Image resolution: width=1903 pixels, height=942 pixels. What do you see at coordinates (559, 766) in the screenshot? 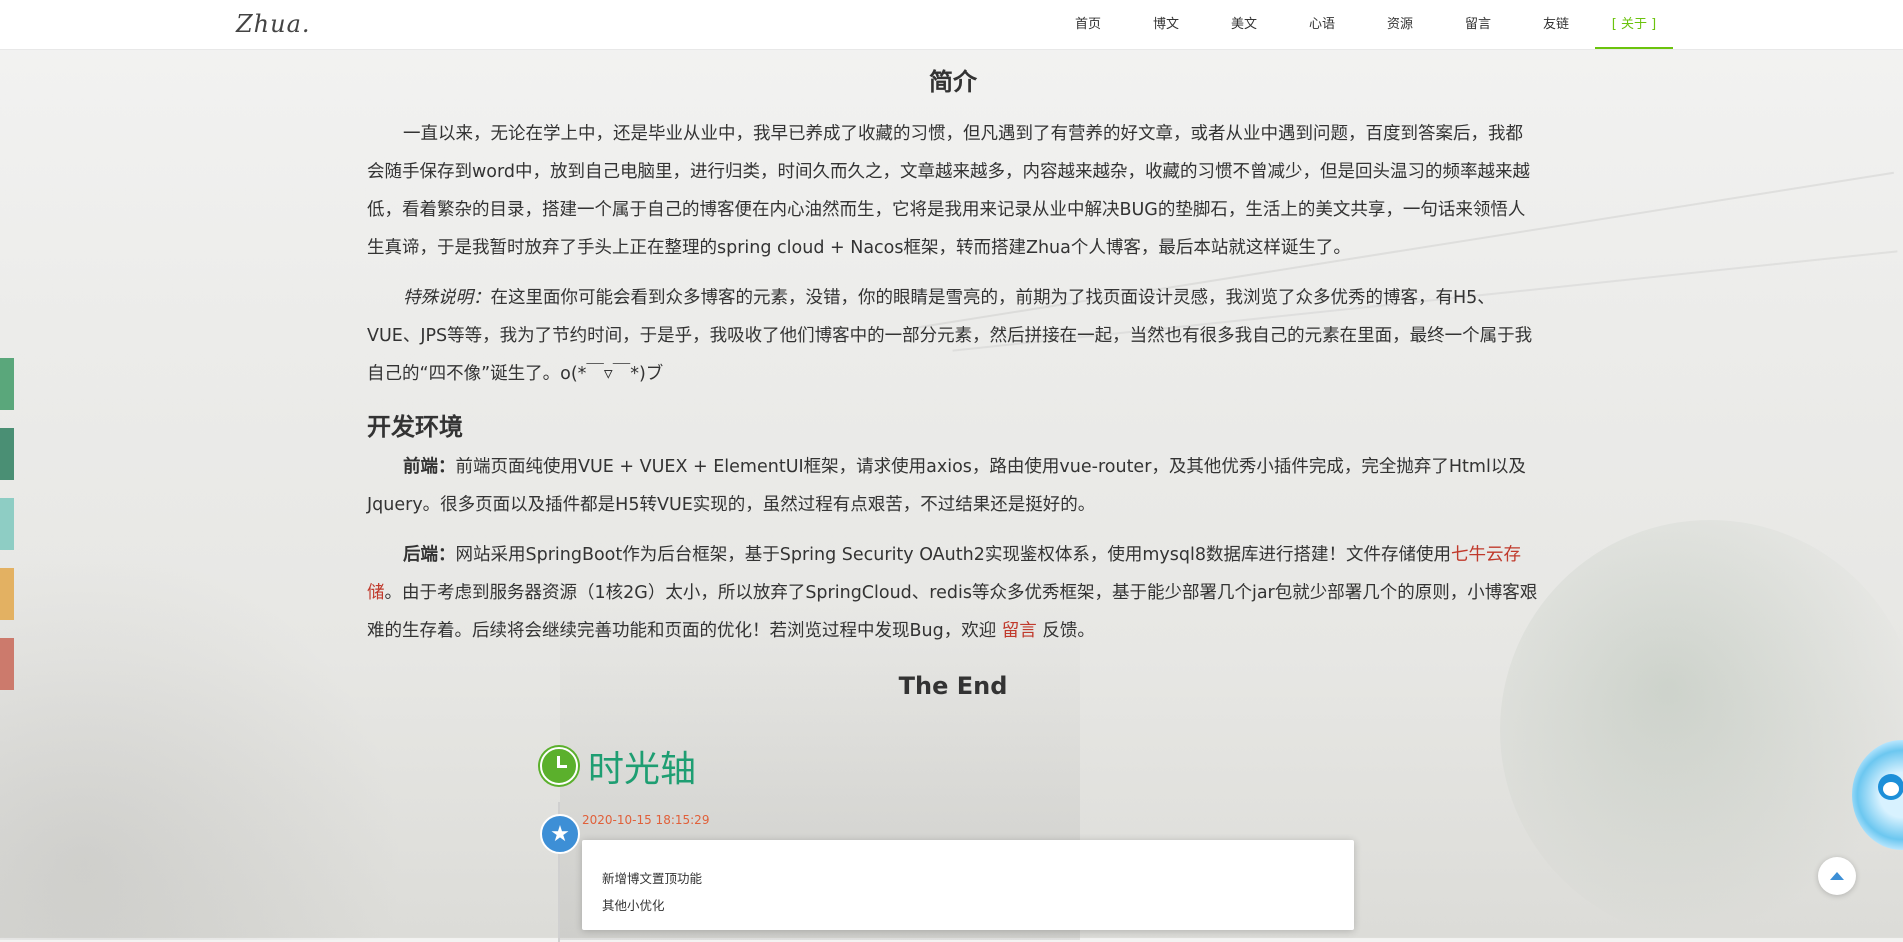
I see `clock-icon` at bounding box center [559, 766].